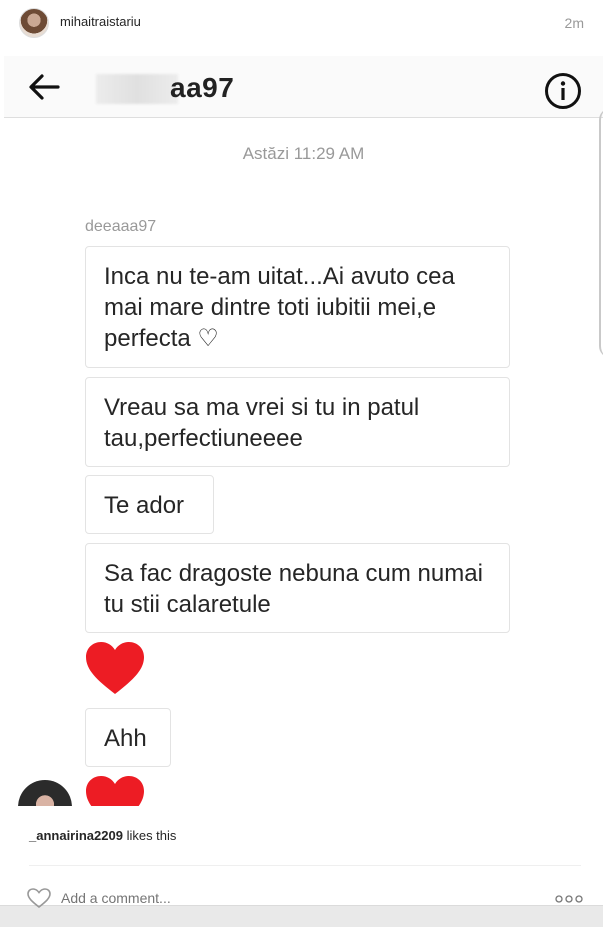  I want to click on like-heart-icon, so click(39, 898).